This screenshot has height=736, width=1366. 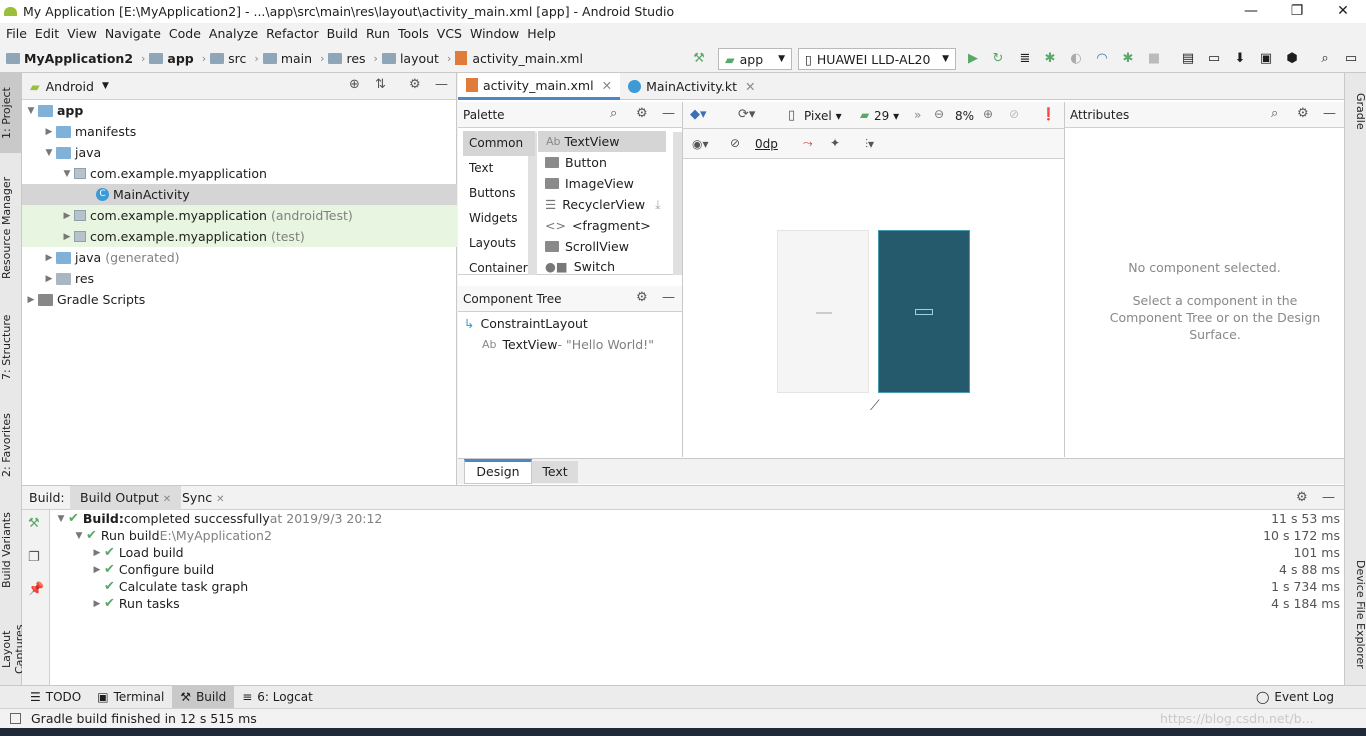 What do you see at coordinates (658, 205) in the screenshot?
I see `download-icon: ⤓` at bounding box center [658, 205].